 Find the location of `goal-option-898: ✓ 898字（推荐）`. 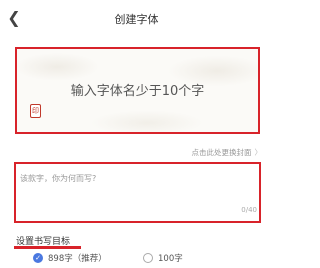

goal-option-898: ✓ 898字（推荐） is located at coordinates (70, 258).